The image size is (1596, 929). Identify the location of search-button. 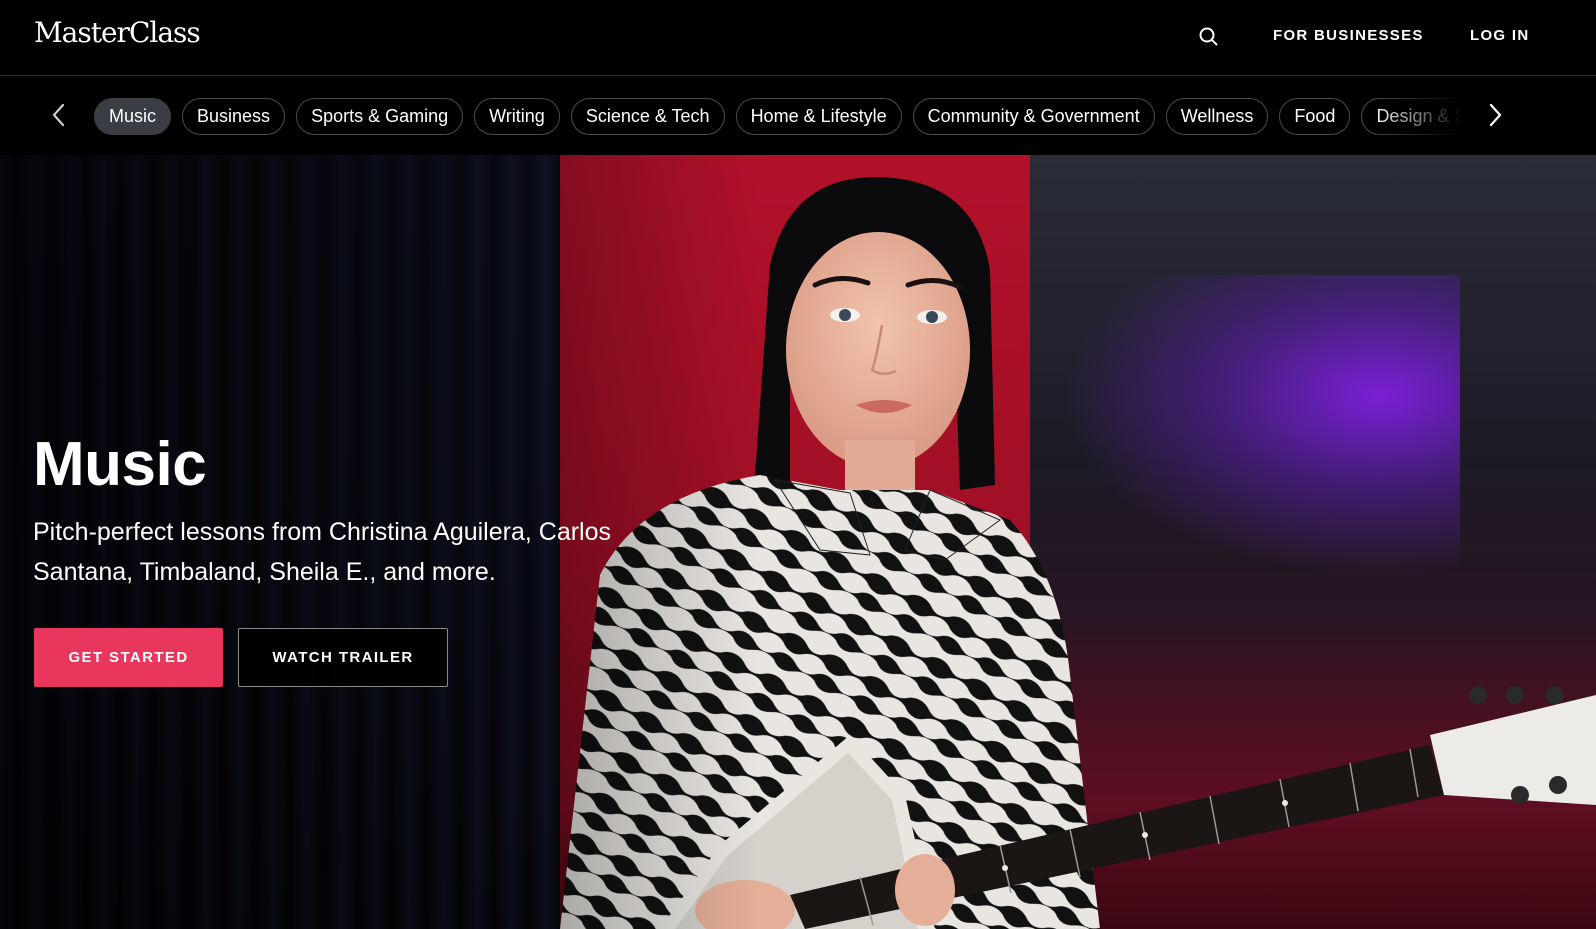
(1209, 37).